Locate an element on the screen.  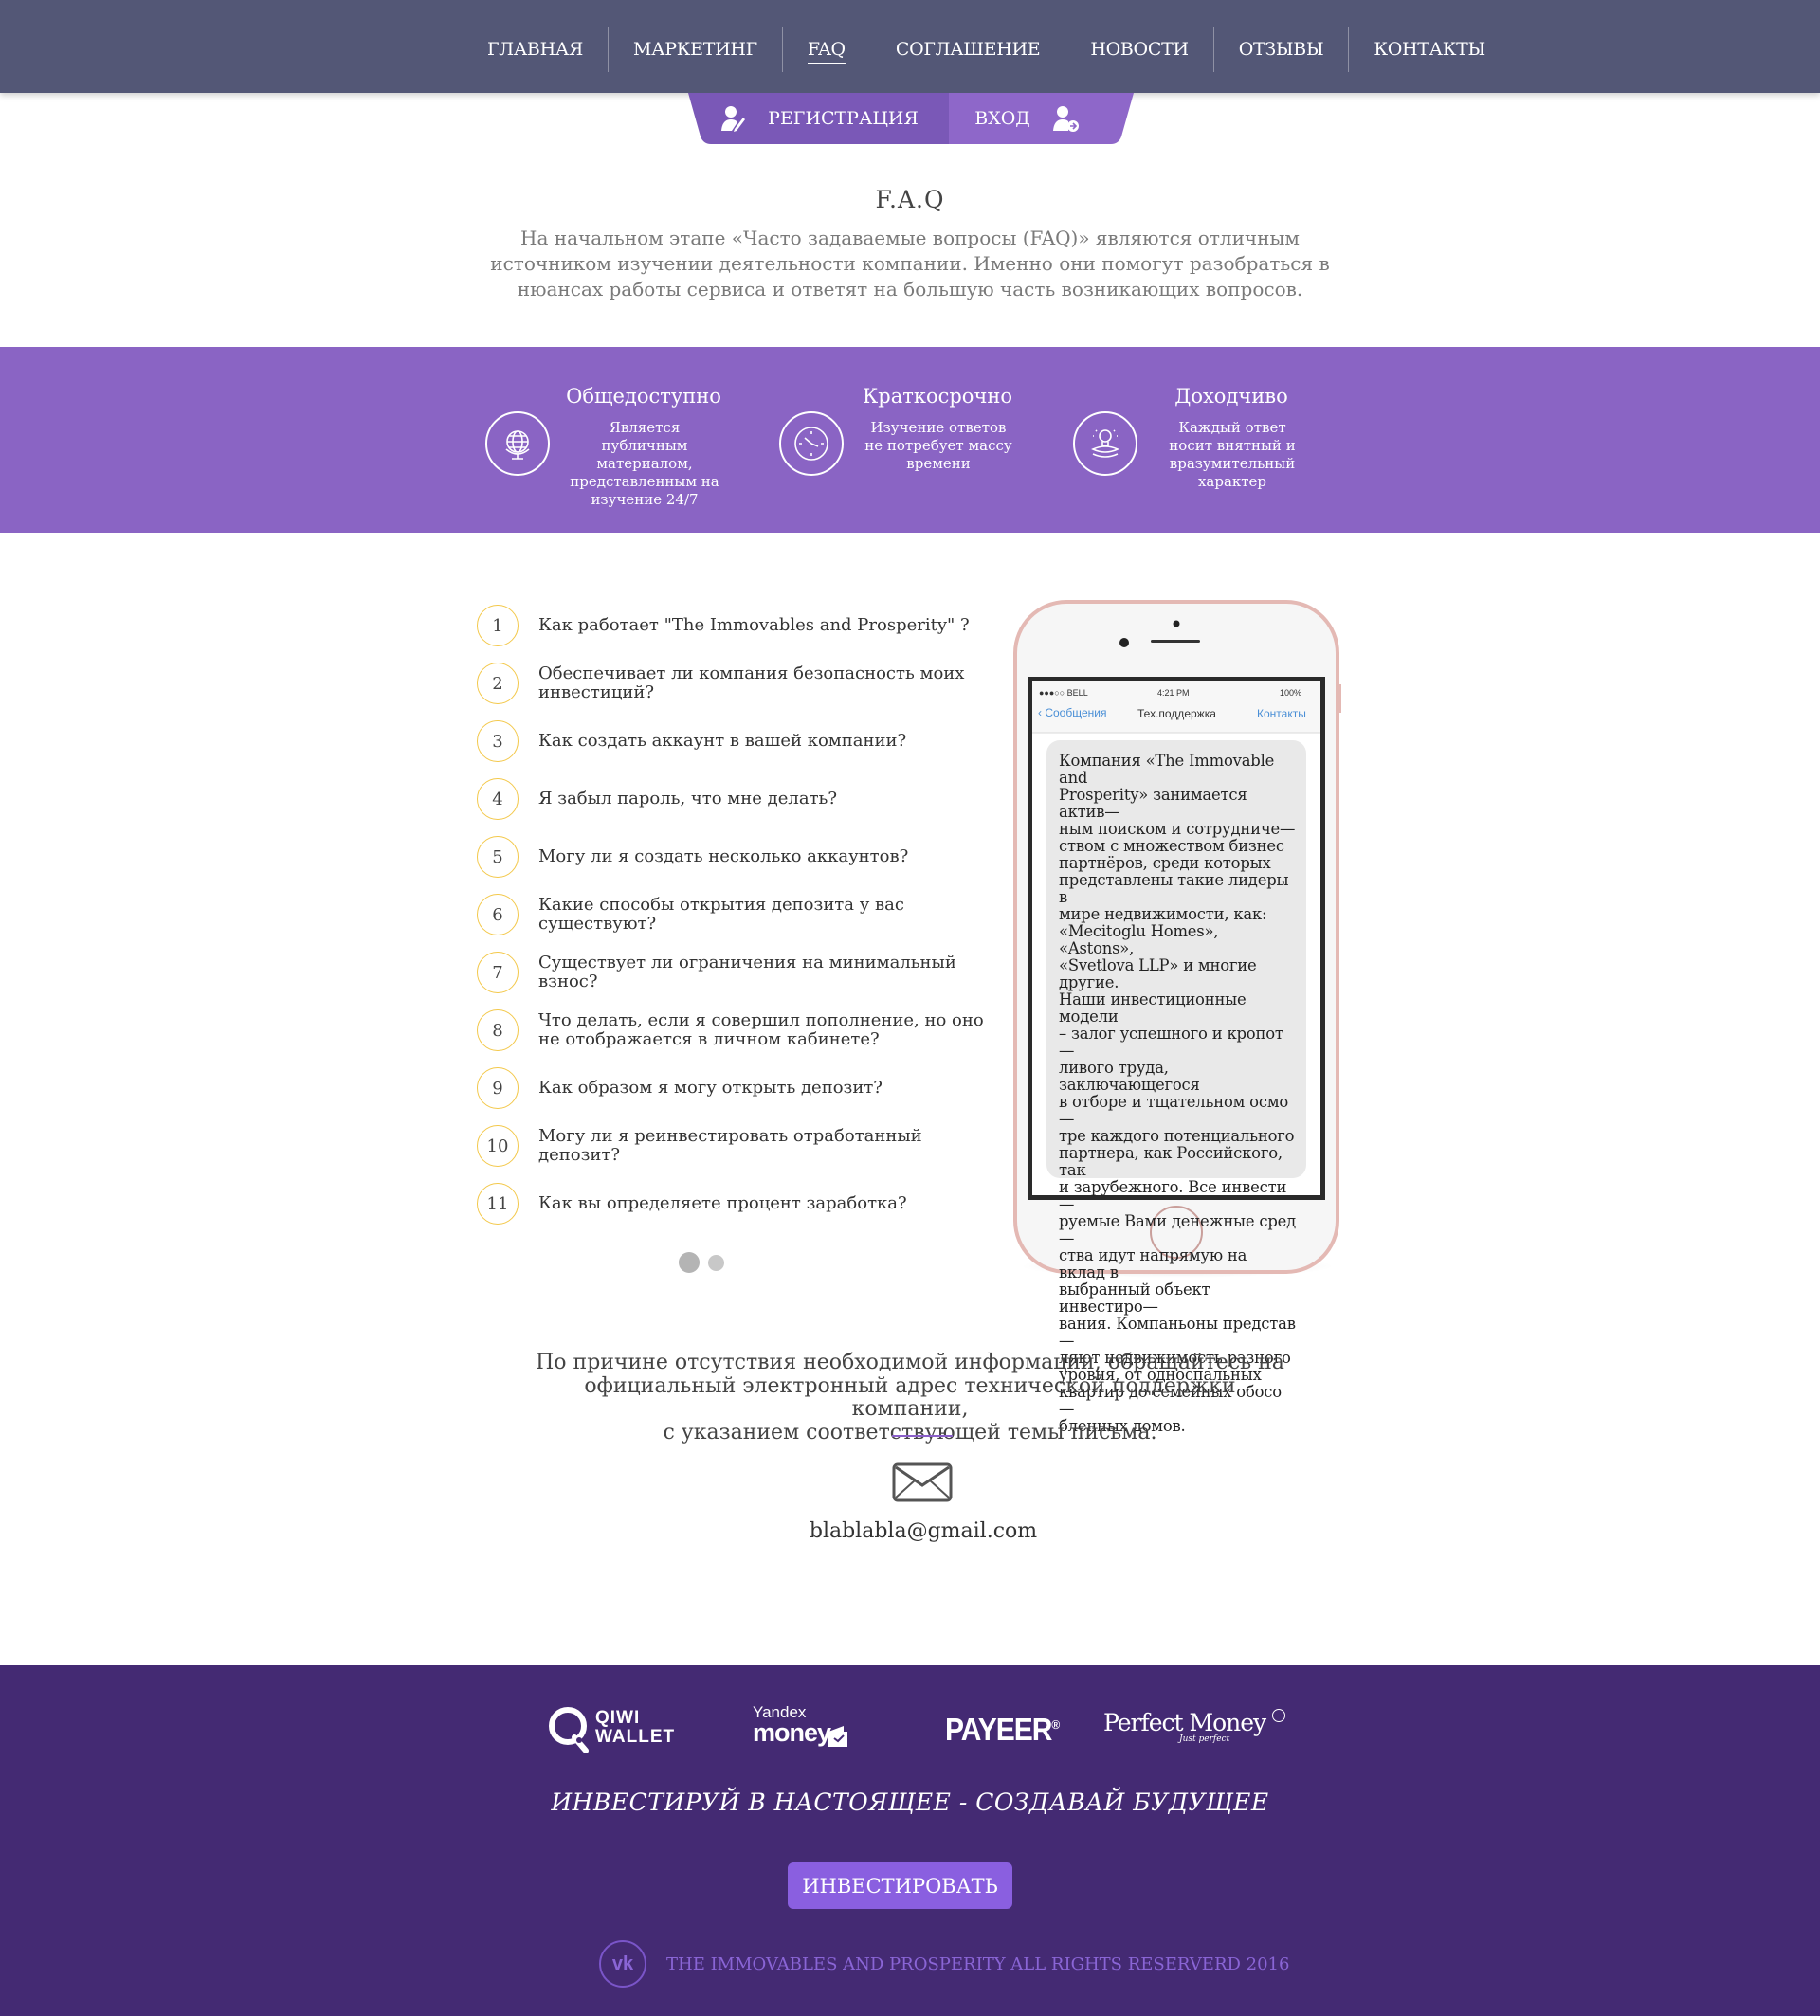
message-line: вания. Компаньоны представ— is located at coordinates (1177, 1332).